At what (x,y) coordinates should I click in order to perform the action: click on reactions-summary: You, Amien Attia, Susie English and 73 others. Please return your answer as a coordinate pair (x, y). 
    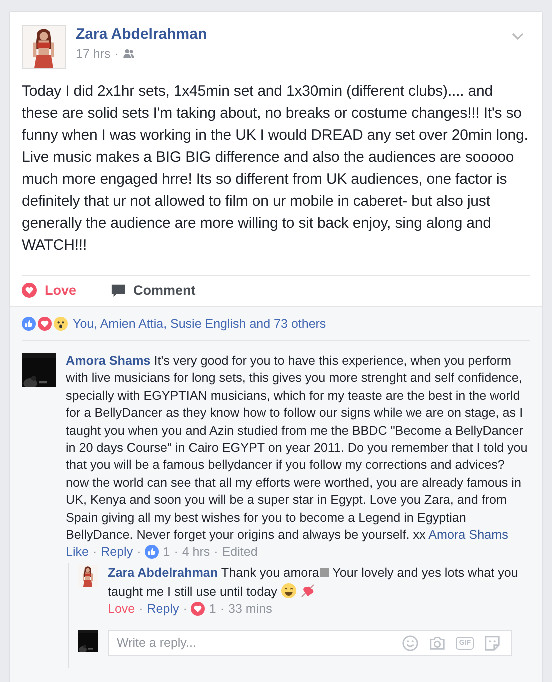
    Looking at the image, I should click on (199, 324).